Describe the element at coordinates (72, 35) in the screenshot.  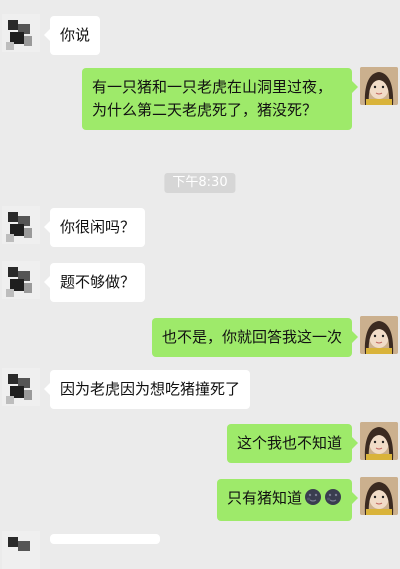
I see `message-bubble: 你说` at that location.